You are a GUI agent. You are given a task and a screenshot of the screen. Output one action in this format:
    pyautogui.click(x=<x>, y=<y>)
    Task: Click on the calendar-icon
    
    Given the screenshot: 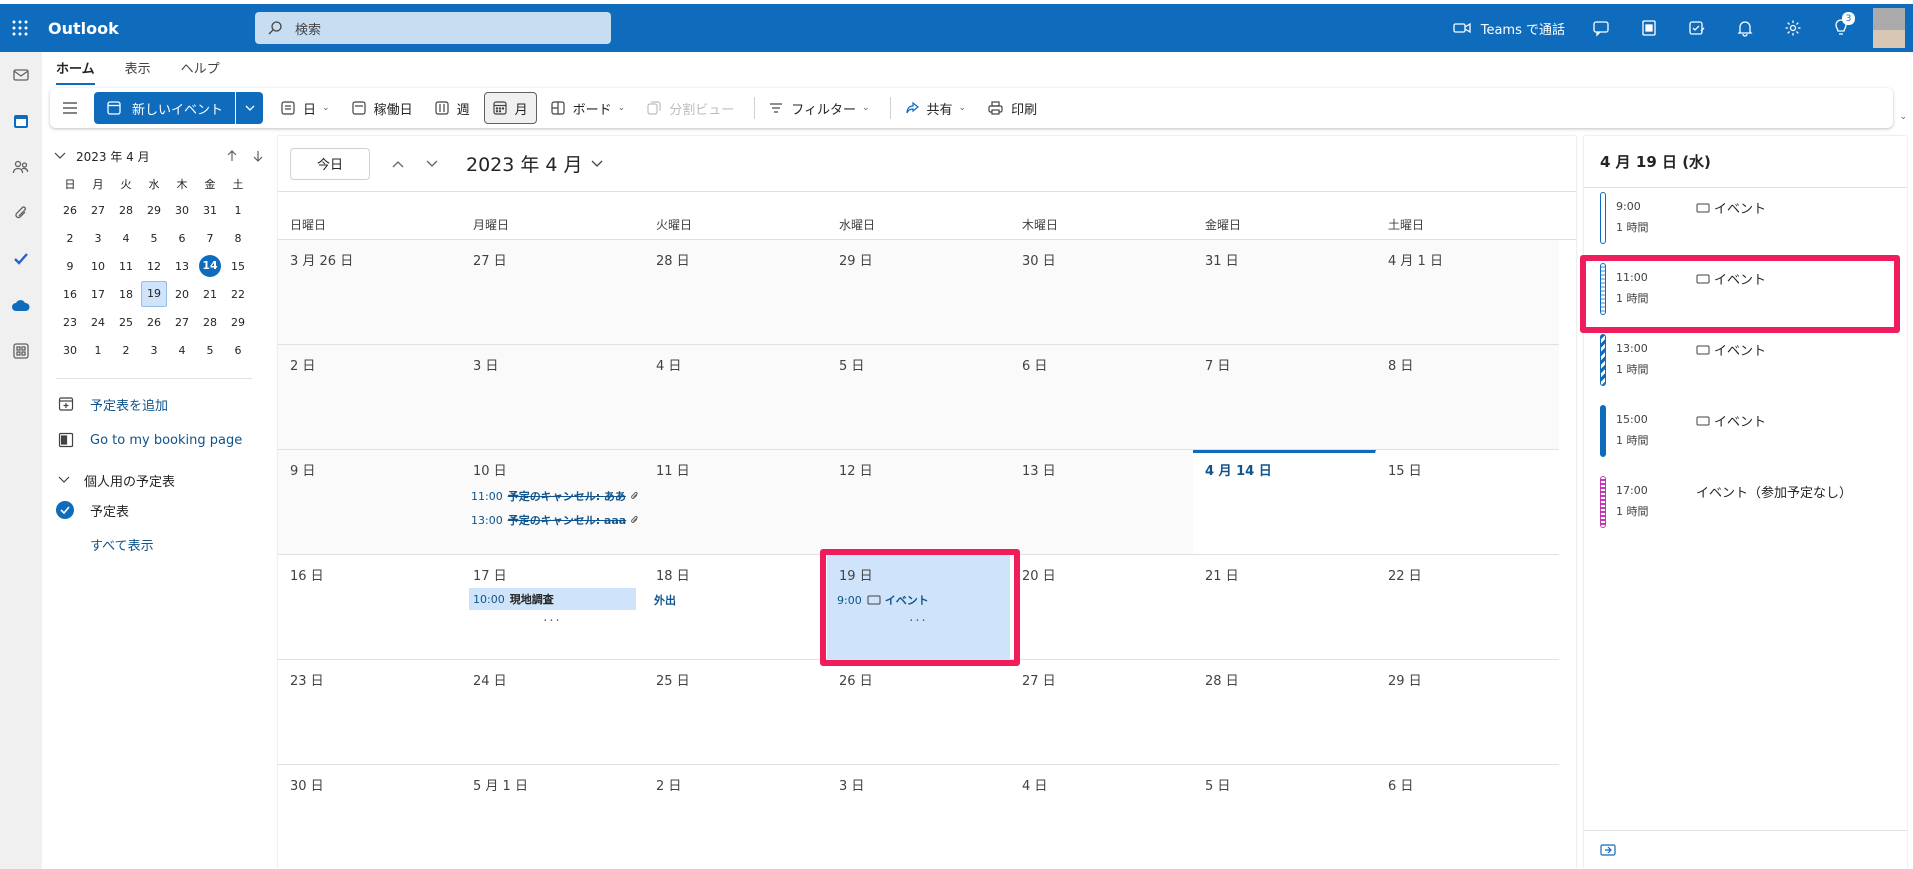 What is the action you would take?
    pyautogui.click(x=21, y=121)
    